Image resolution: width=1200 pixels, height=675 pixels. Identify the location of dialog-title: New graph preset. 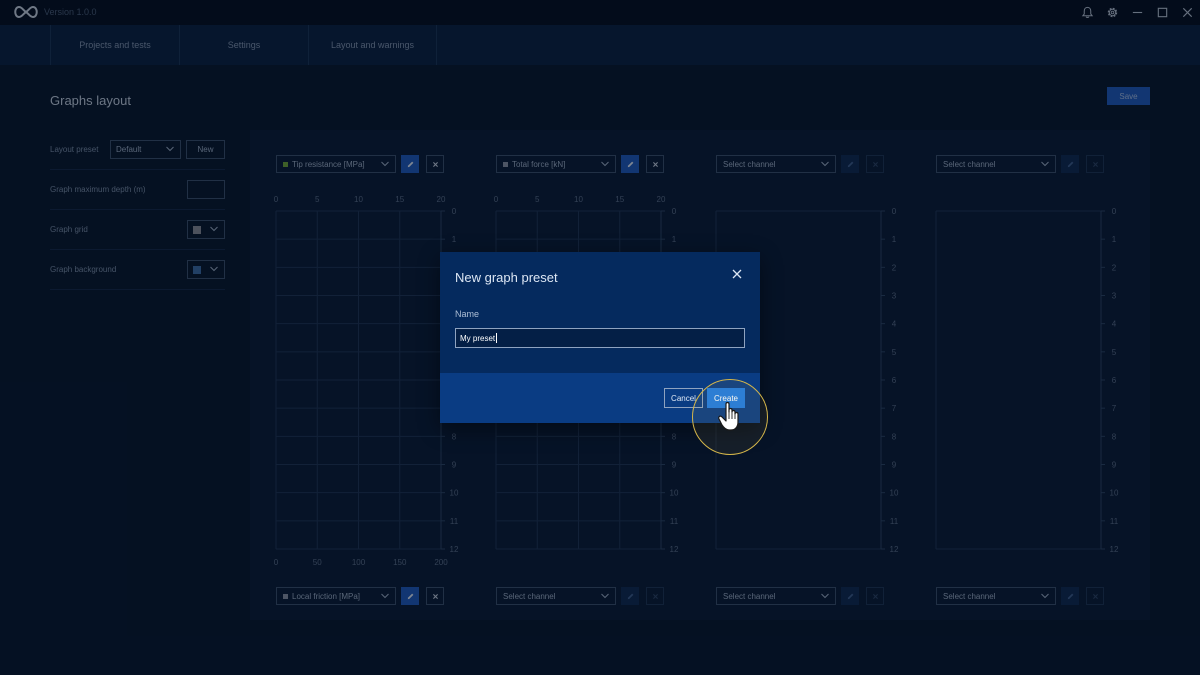
(506, 277).